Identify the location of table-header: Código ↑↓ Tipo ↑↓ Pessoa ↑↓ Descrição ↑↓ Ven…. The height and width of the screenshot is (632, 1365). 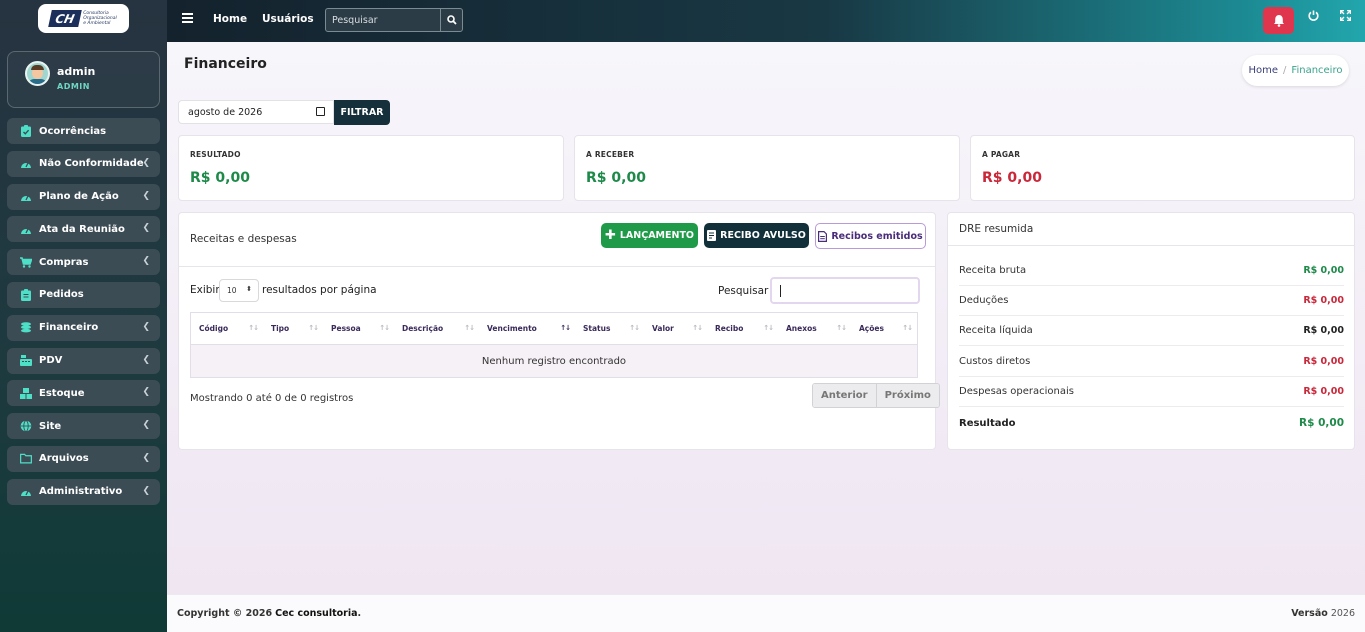
(554, 329).